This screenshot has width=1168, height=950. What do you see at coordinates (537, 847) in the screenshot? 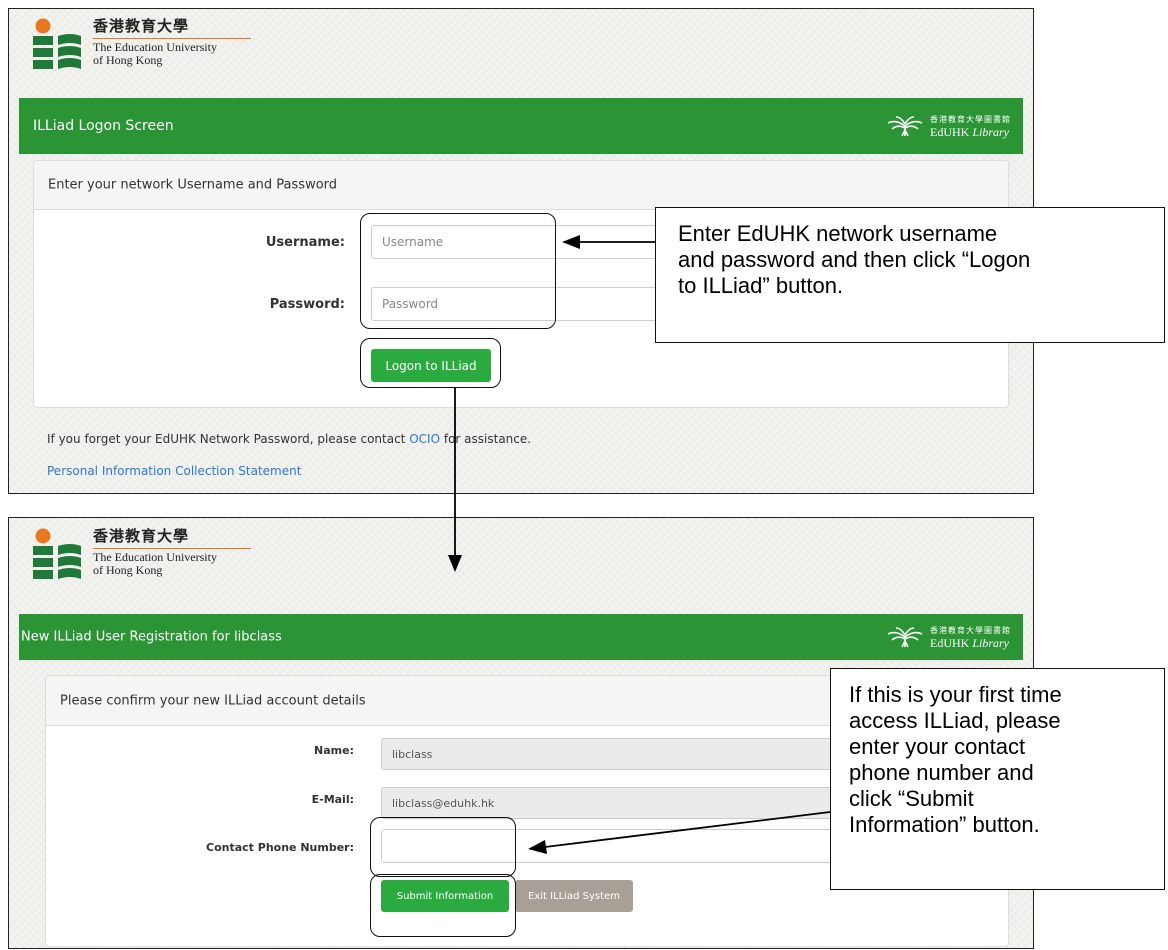
I see `arrow-head-phone` at bounding box center [537, 847].